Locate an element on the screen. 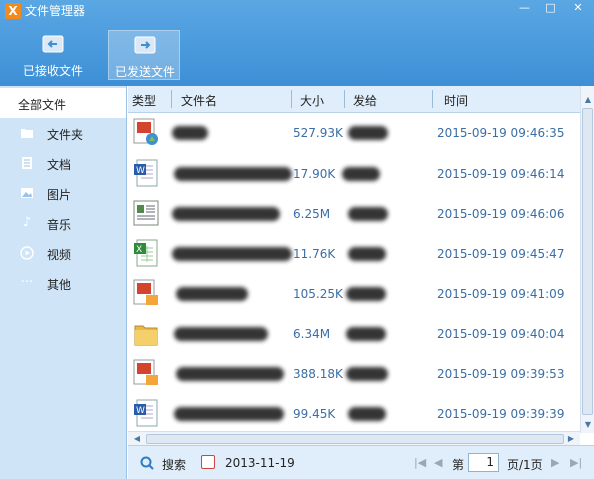 The width and height of the screenshot is (594, 479). picture-icon is located at coordinates (27, 193).